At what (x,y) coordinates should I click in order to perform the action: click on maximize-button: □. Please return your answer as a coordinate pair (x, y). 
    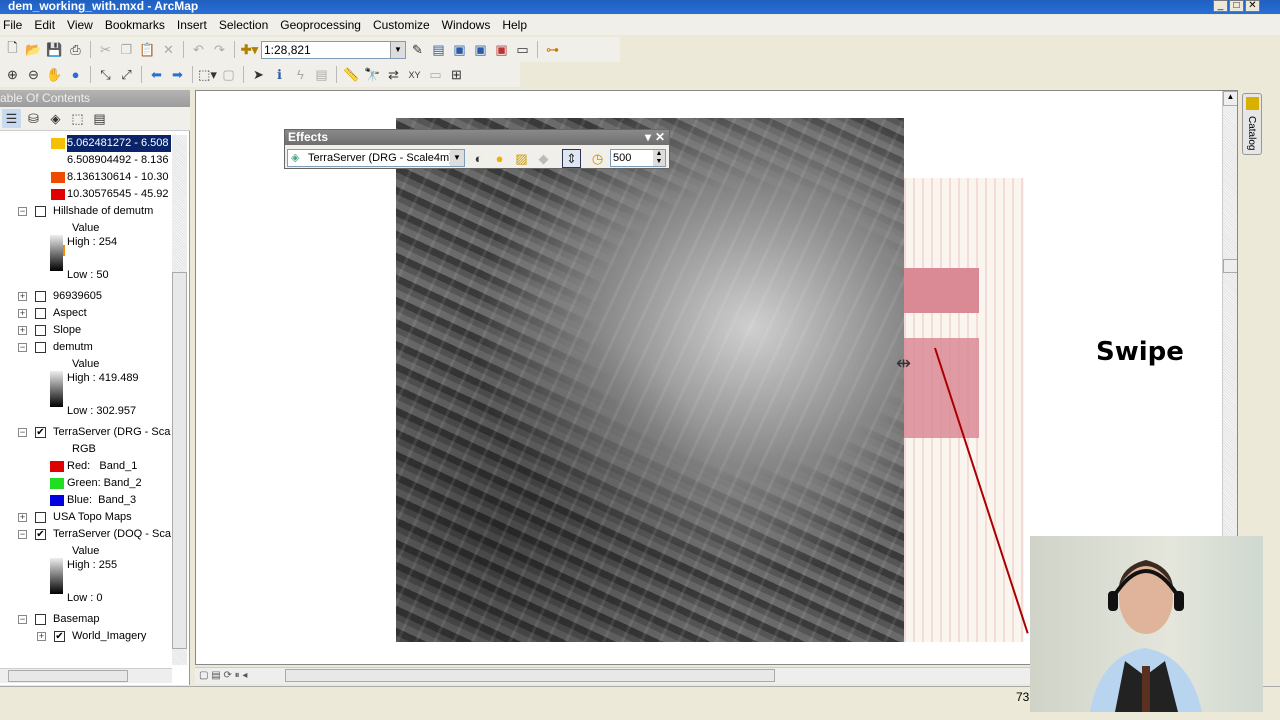
    Looking at the image, I should click on (1236, 6).